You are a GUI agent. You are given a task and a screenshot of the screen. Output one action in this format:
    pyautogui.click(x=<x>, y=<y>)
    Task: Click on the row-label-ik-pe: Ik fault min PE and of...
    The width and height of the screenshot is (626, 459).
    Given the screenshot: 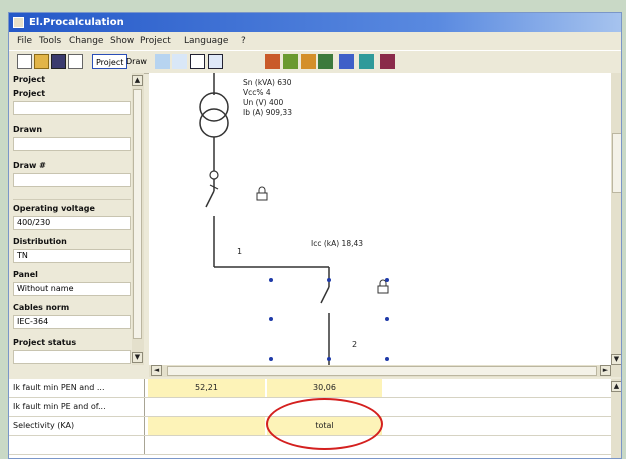 What is the action you would take?
    pyautogui.click(x=78, y=407)
    